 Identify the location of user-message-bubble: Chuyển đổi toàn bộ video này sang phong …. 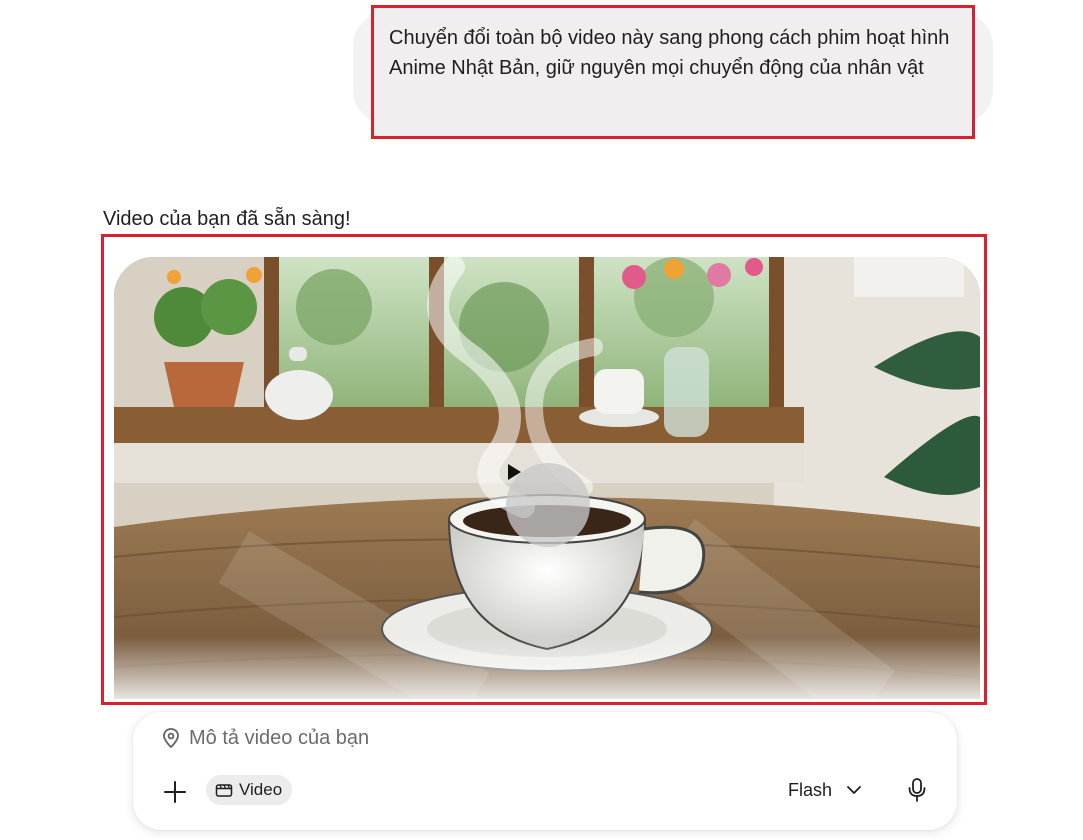
(673, 72).